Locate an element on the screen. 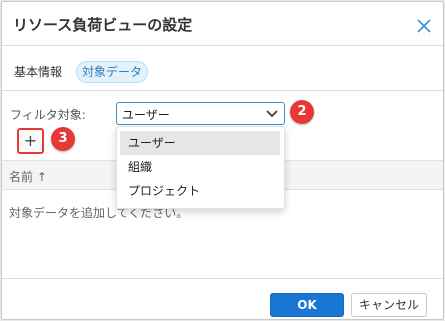  cancel-button: キャンセル is located at coordinates (389, 305).